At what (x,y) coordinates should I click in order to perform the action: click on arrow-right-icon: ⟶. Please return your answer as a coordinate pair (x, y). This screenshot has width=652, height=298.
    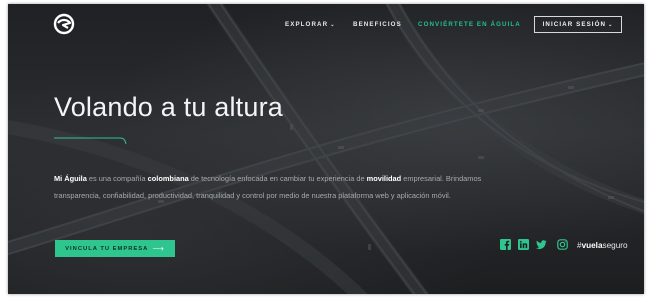
    Looking at the image, I should click on (158, 248).